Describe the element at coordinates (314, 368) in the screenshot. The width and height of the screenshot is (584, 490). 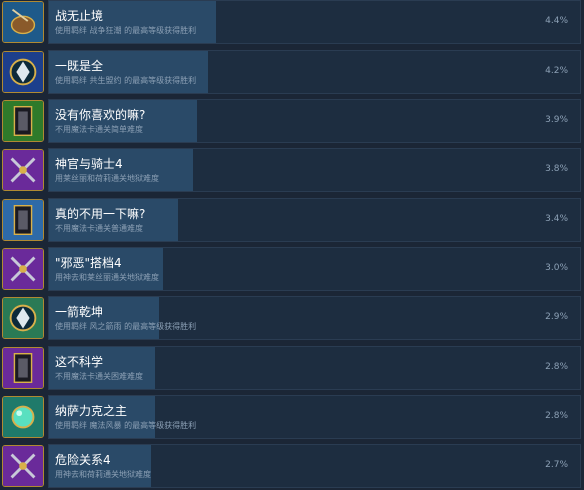
I see `achievement-card: 这不科学不用魔法卡通关困难难度 2.8%` at that location.